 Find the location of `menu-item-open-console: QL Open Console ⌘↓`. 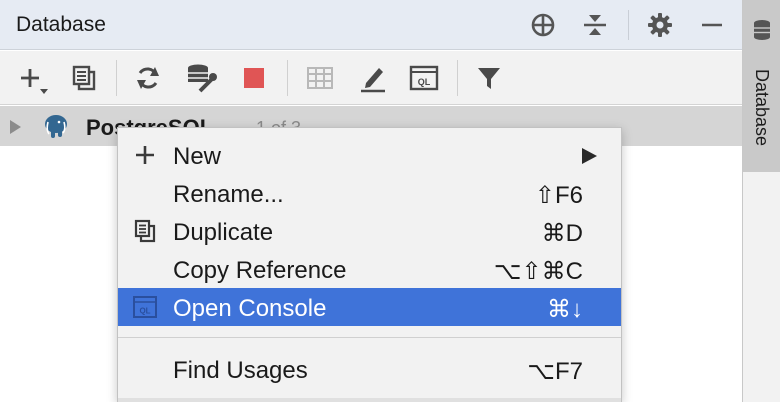

menu-item-open-console: QL Open Console ⌘↓ is located at coordinates (369, 307).